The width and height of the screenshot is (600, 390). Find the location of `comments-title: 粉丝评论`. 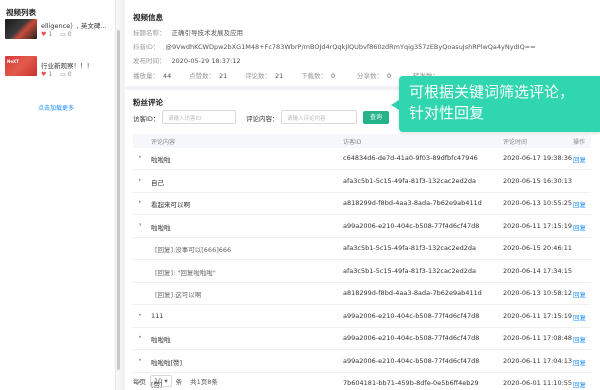

comments-title: 粉丝评论 is located at coordinates (148, 102).